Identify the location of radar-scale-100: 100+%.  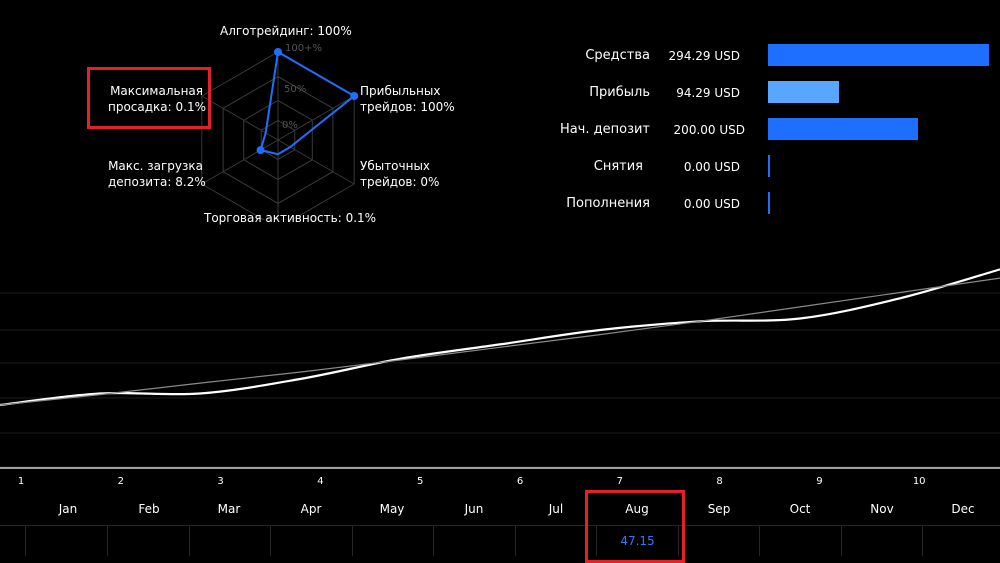
(303, 48).